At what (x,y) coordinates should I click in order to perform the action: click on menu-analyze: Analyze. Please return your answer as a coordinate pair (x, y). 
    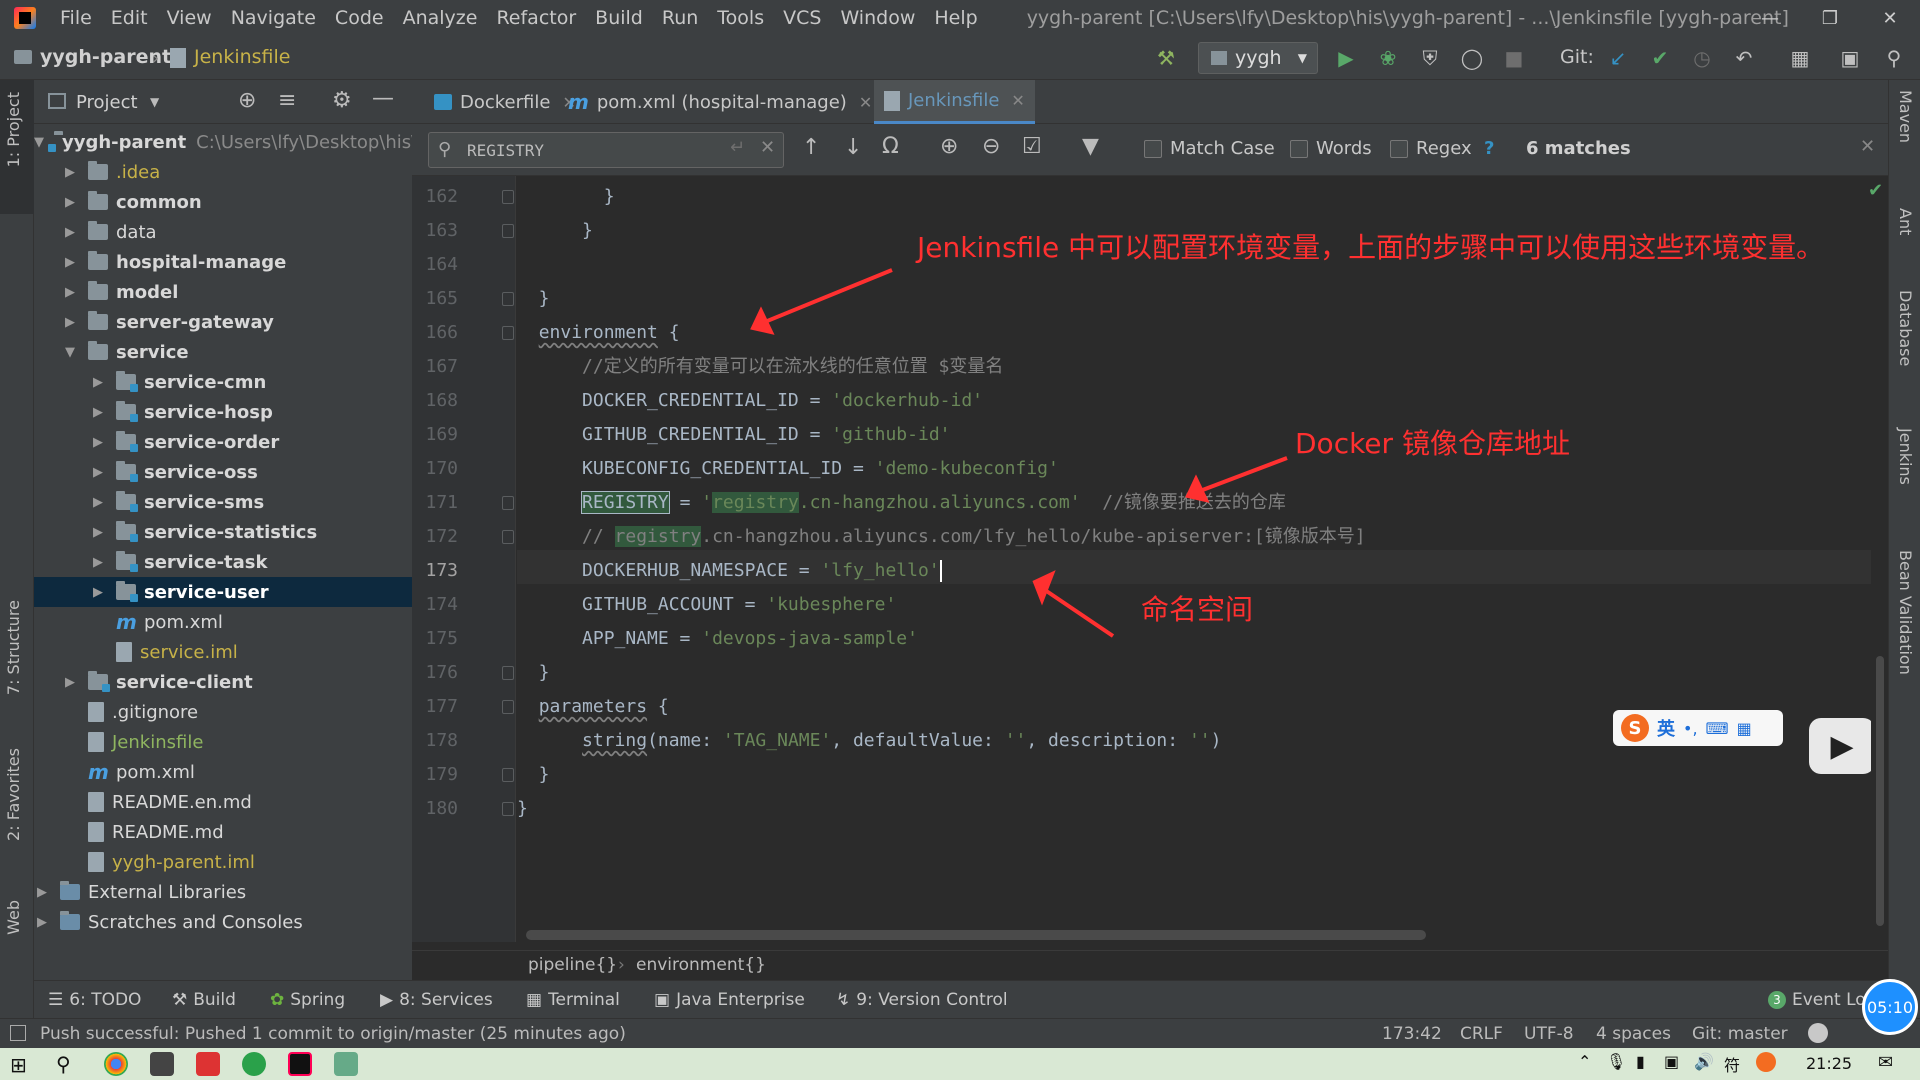
    Looking at the image, I should click on (440, 18).